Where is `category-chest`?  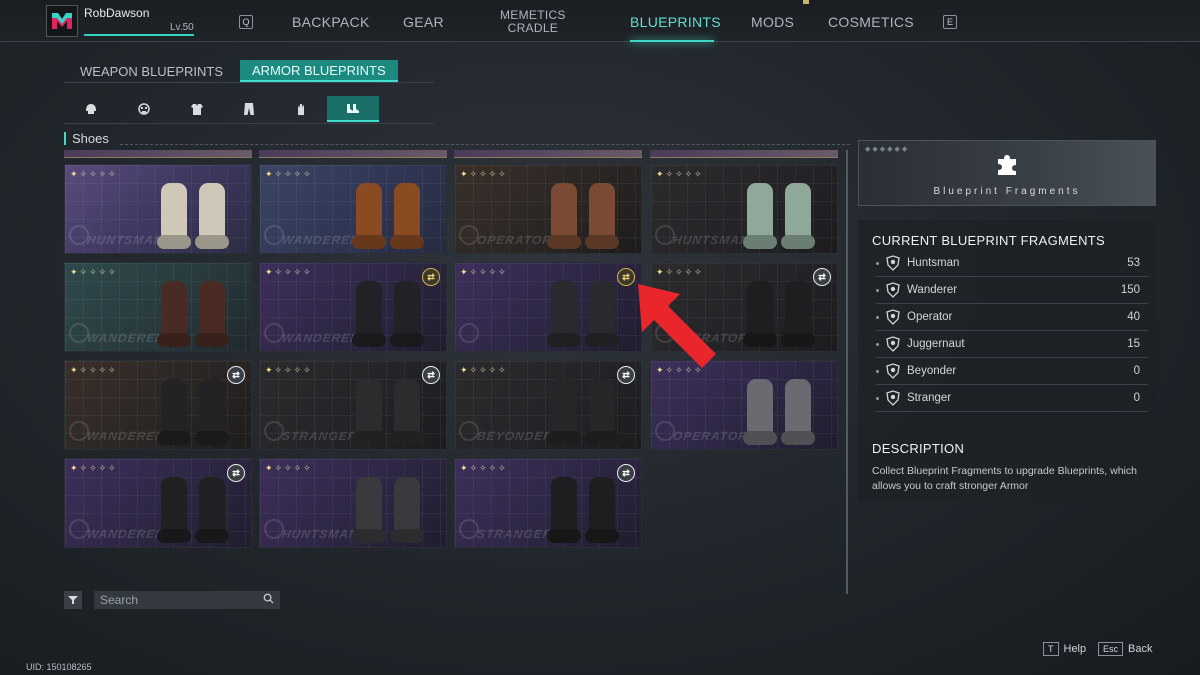 category-chest is located at coordinates (197, 109).